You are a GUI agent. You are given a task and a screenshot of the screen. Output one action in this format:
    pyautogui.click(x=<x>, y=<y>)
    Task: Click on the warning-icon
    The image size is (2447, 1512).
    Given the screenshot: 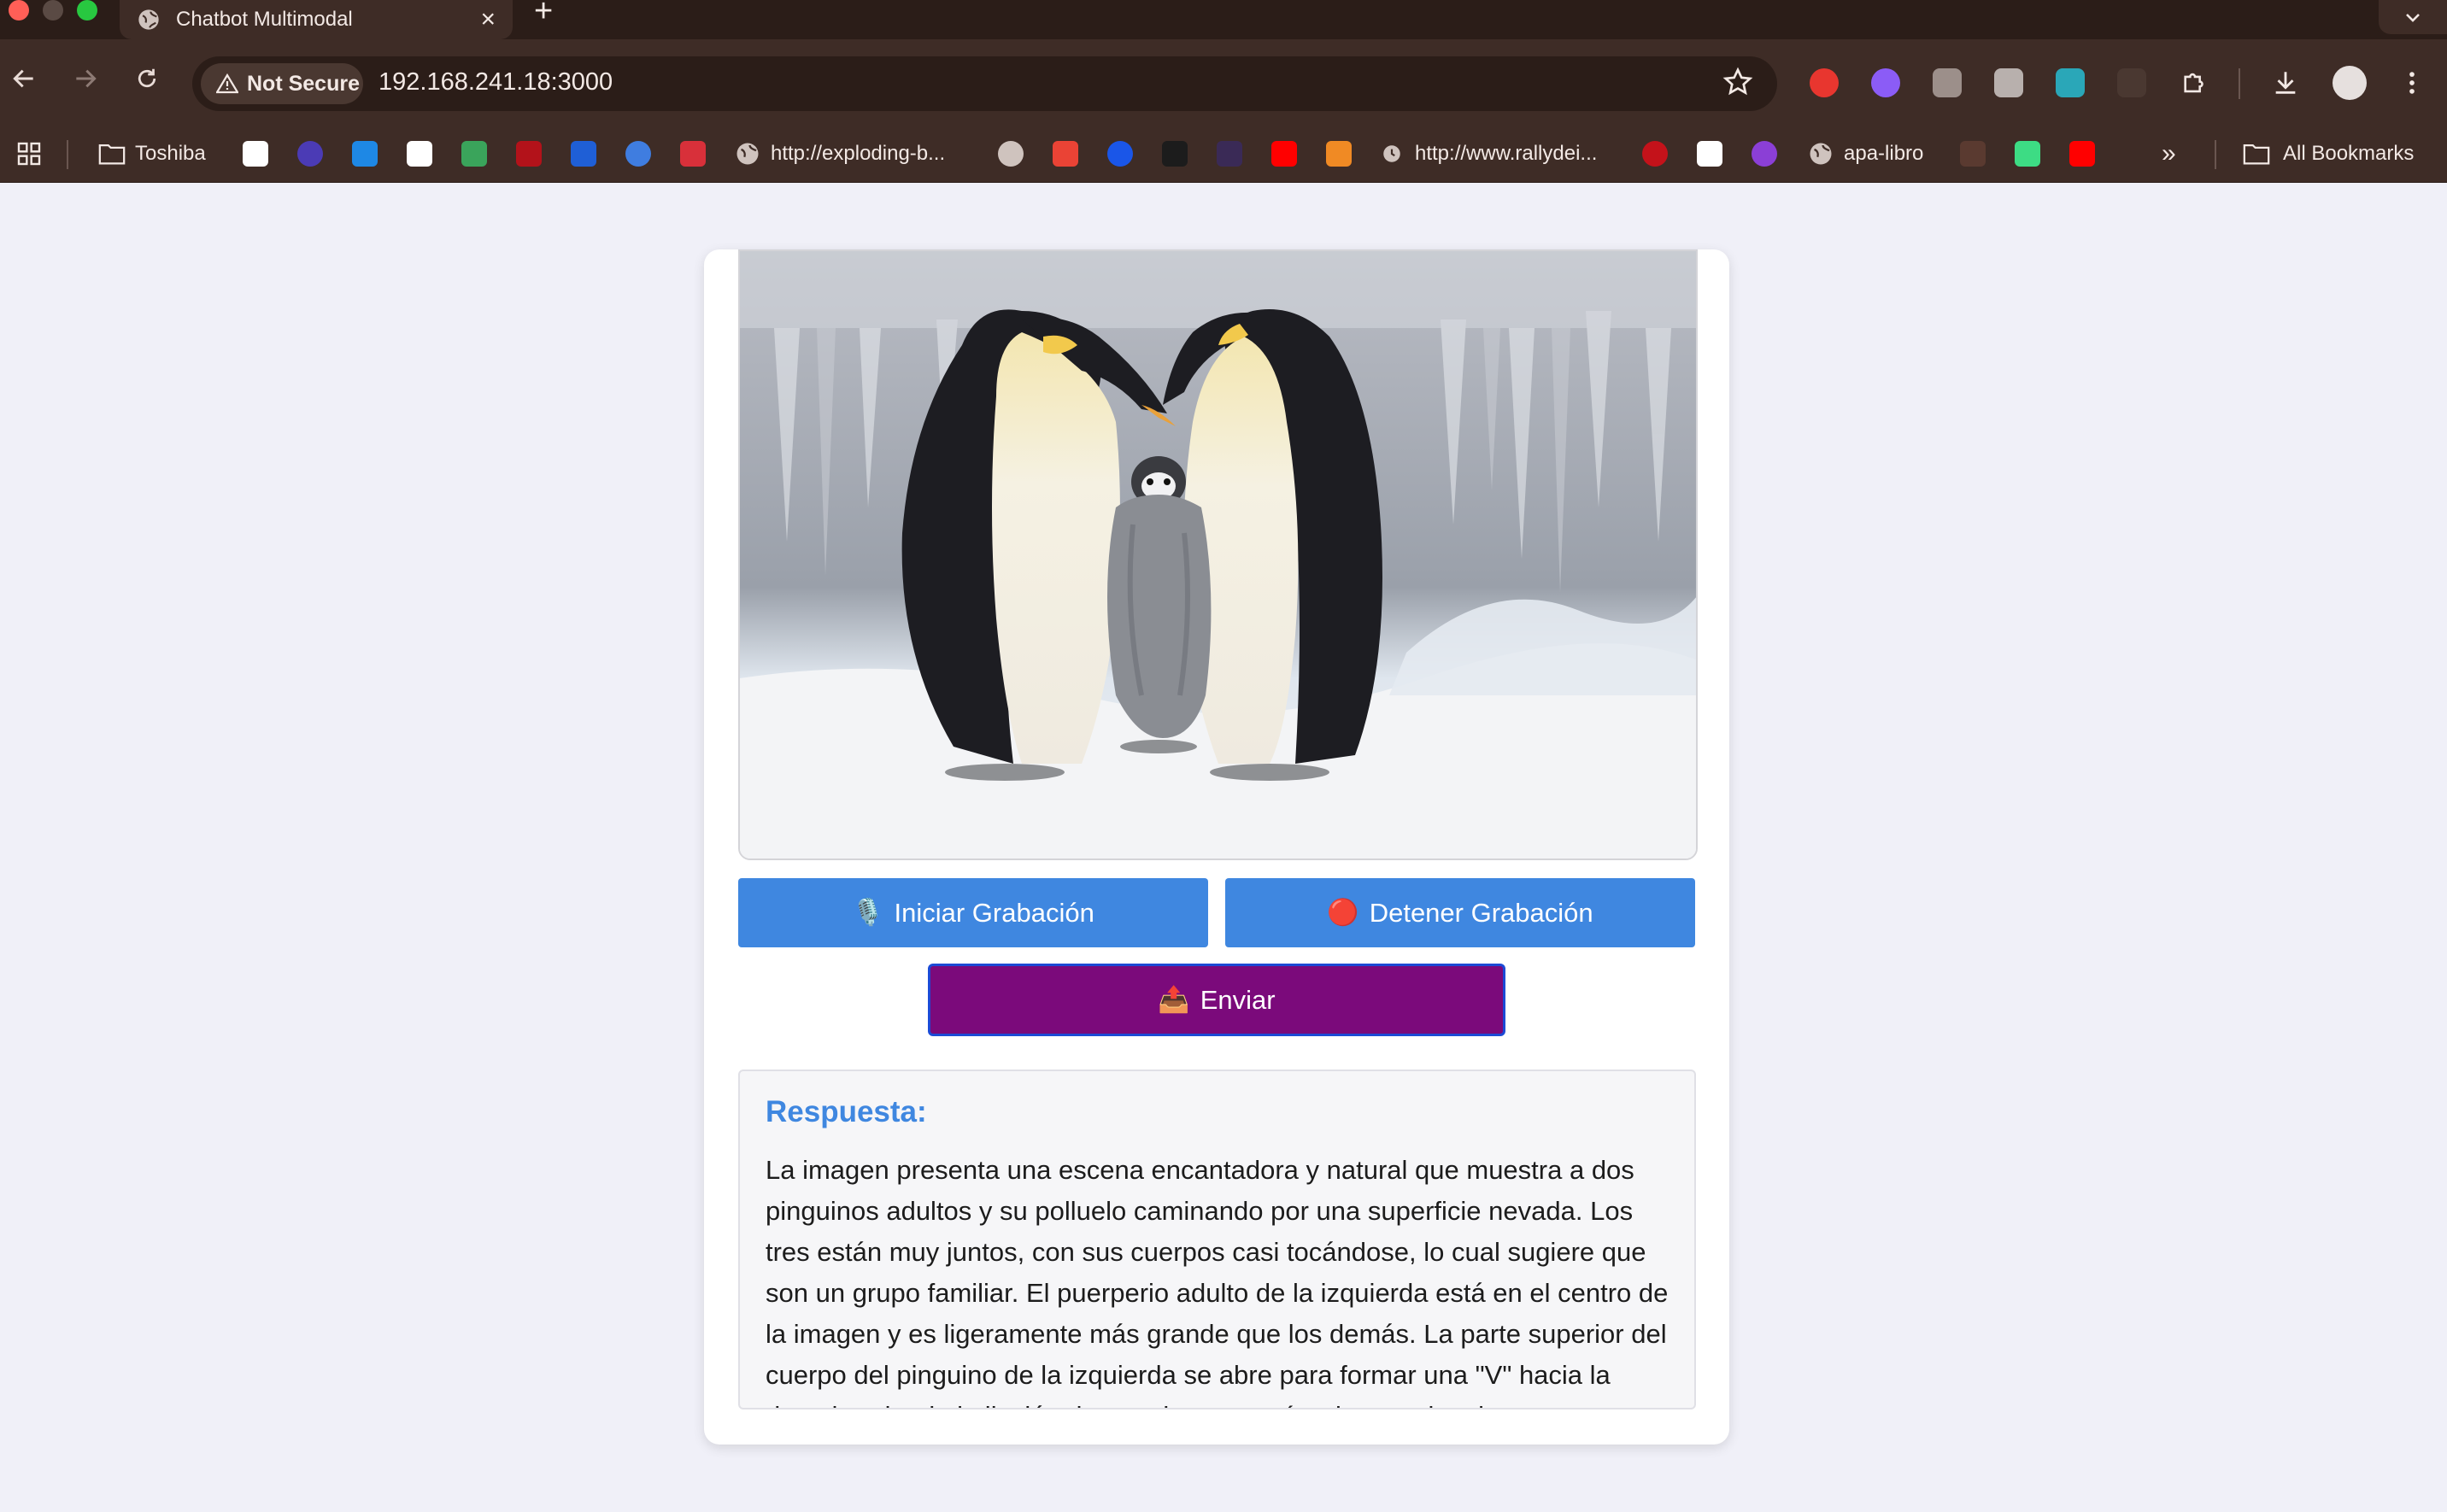 What is the action you would take?
    pyautogui.click(x=227, y=83)
    